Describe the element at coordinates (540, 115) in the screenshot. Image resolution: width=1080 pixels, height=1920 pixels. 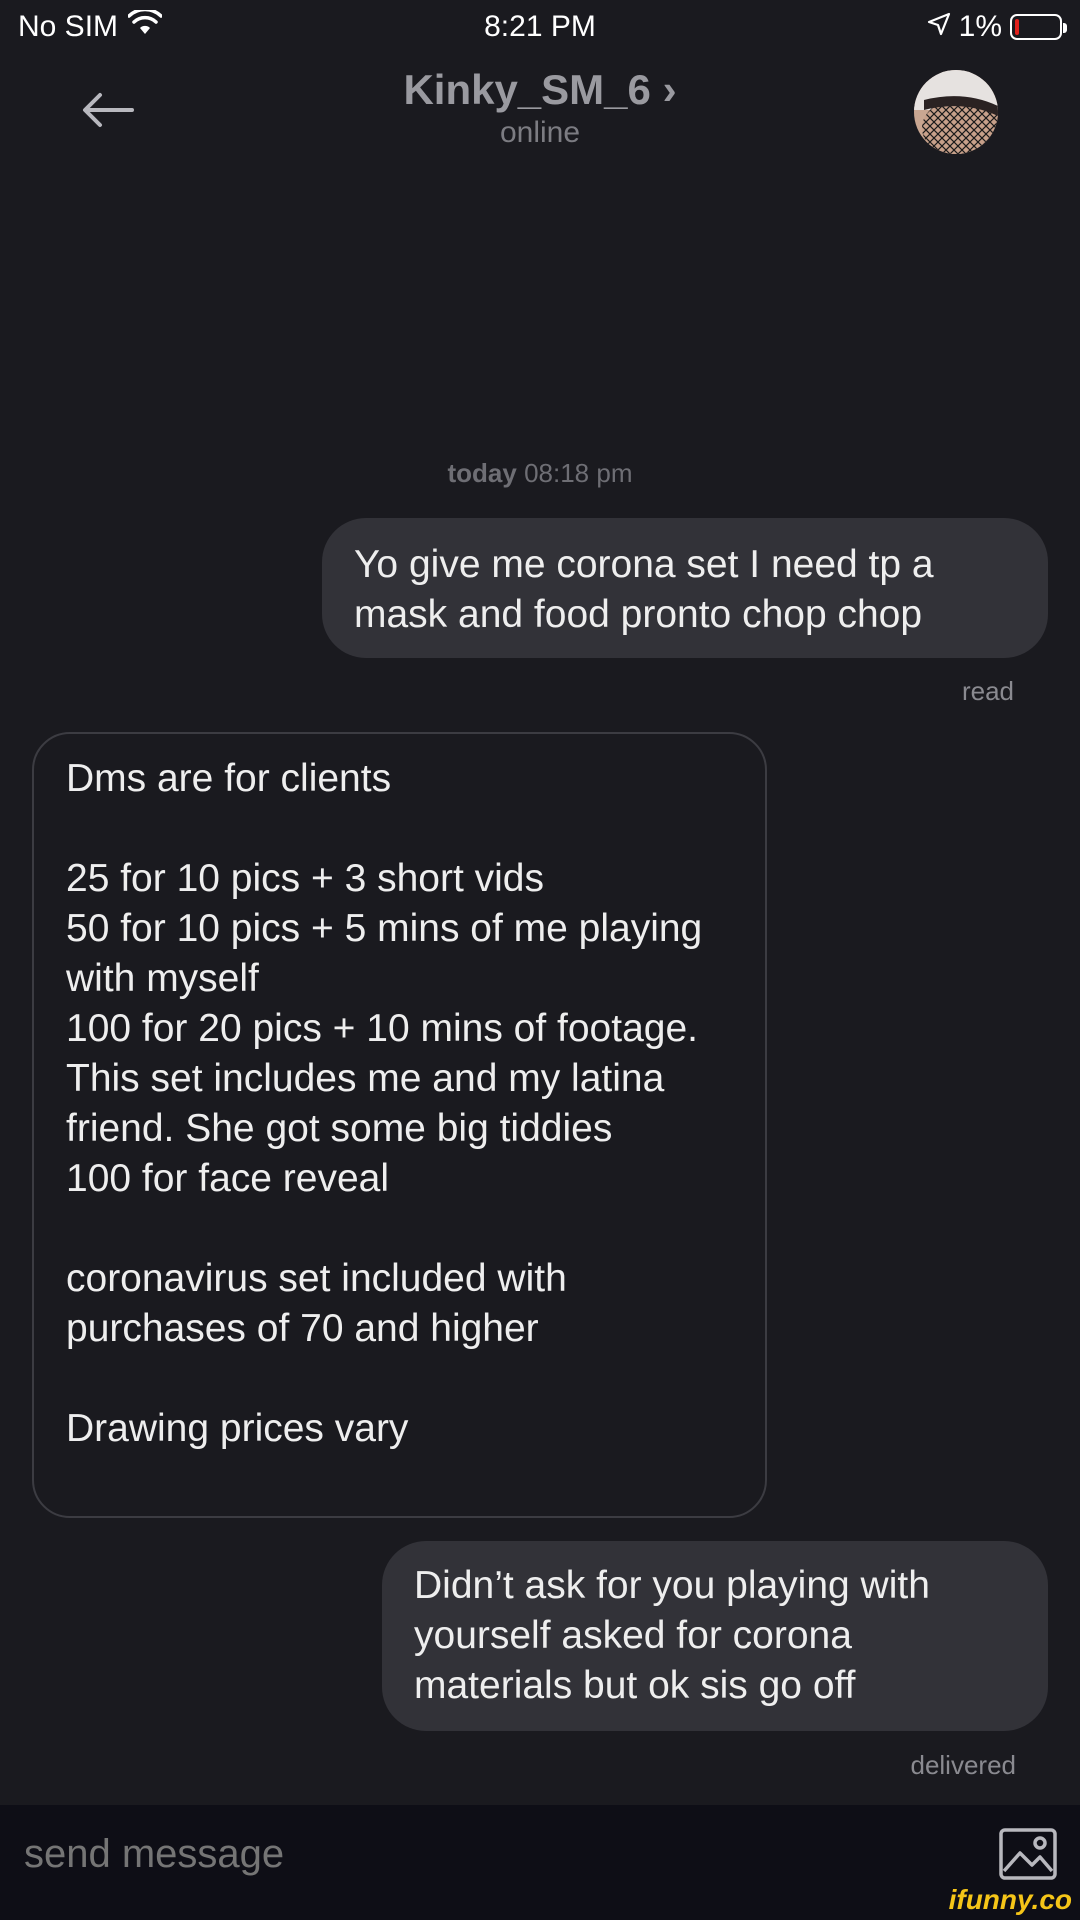
I see `chat-header: Kinky_SM_6 › online` at that location.